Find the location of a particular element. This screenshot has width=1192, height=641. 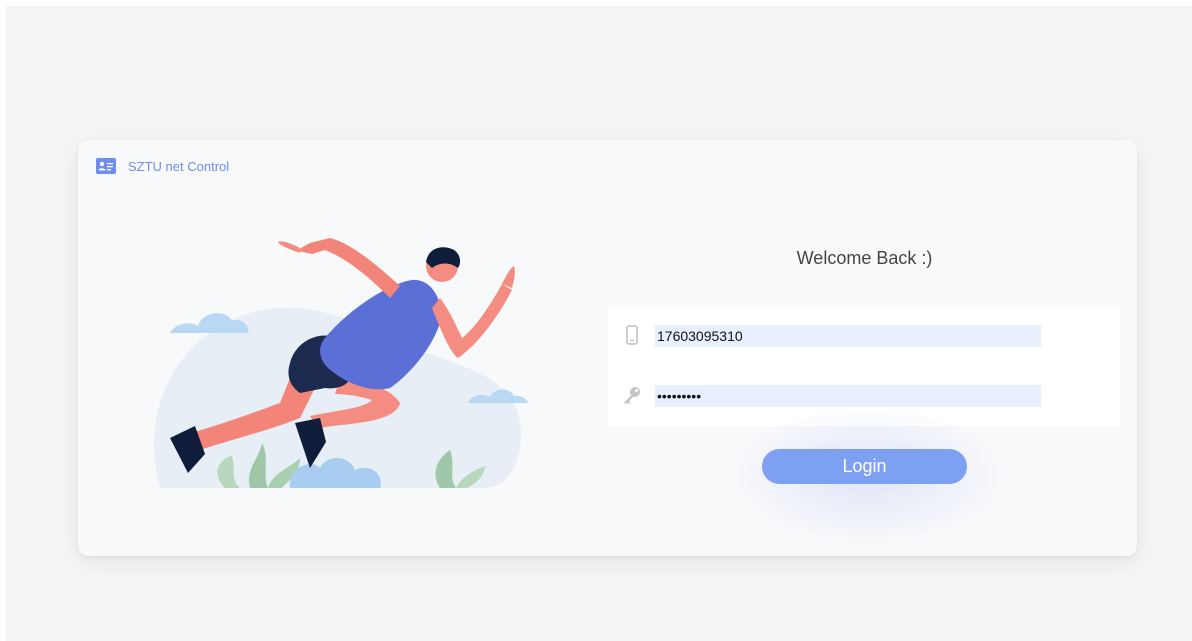

key-icon is located at coordinates (632, 395).